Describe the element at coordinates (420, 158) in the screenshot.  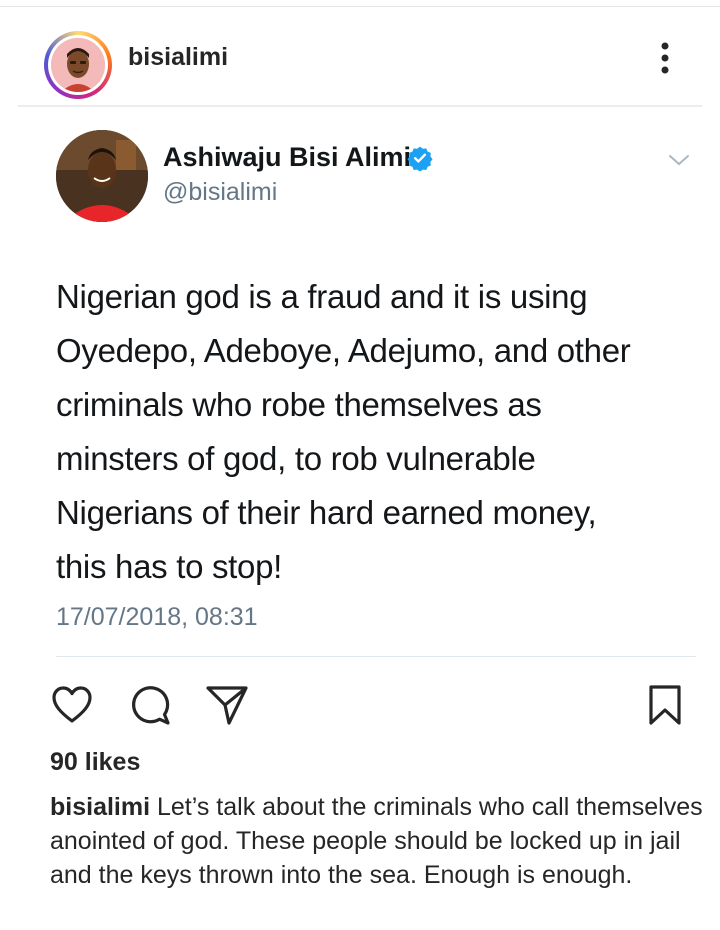
I see `verified-badge-icon` at that location.